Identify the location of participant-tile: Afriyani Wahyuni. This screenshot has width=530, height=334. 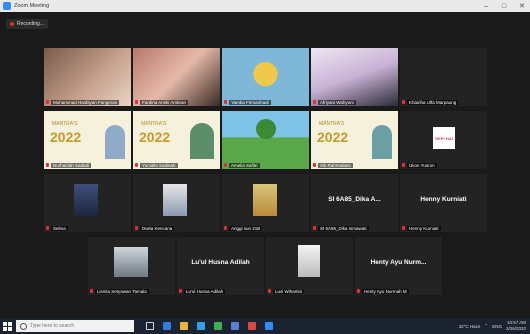
(354, 77).